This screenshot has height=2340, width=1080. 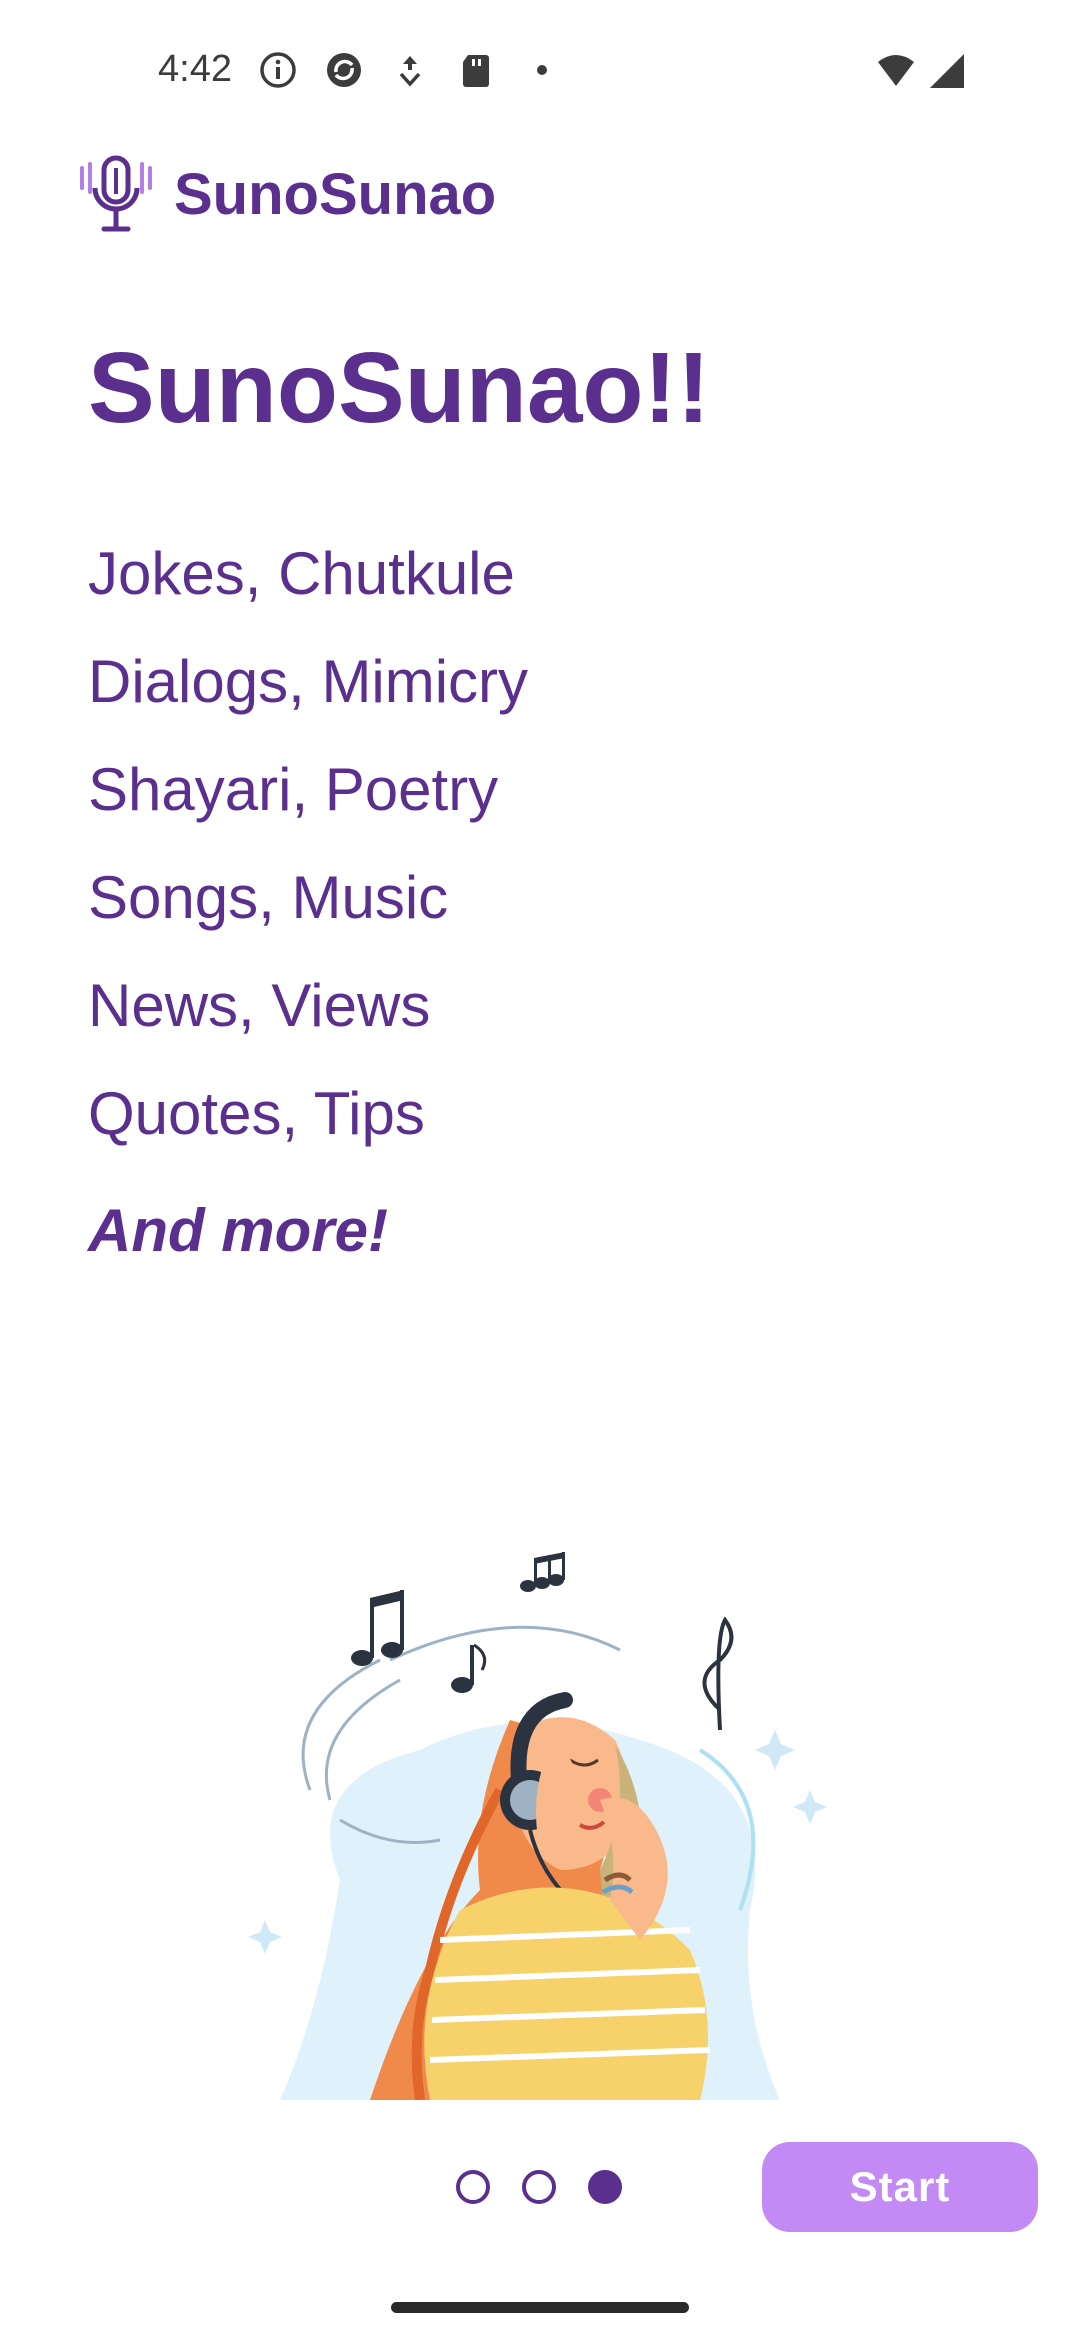 I want to click on page-indicator, so click(x=539, y=2187).